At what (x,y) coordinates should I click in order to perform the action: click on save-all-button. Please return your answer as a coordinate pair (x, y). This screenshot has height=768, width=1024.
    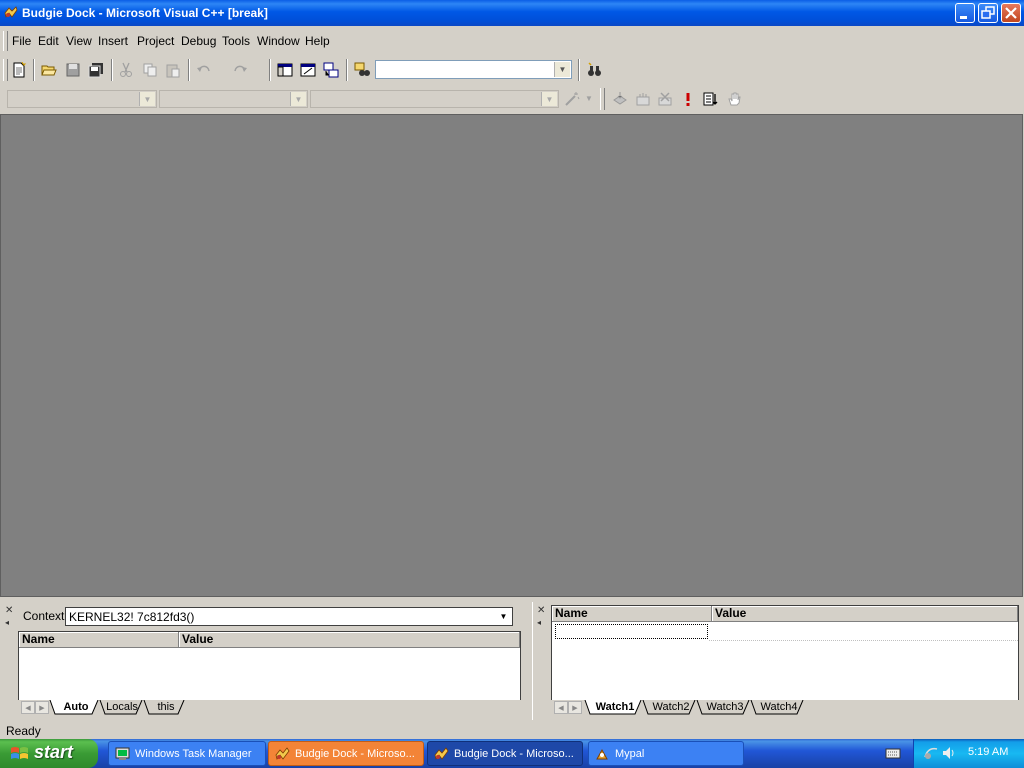
    Looking at the image, I should click on (96, 70).